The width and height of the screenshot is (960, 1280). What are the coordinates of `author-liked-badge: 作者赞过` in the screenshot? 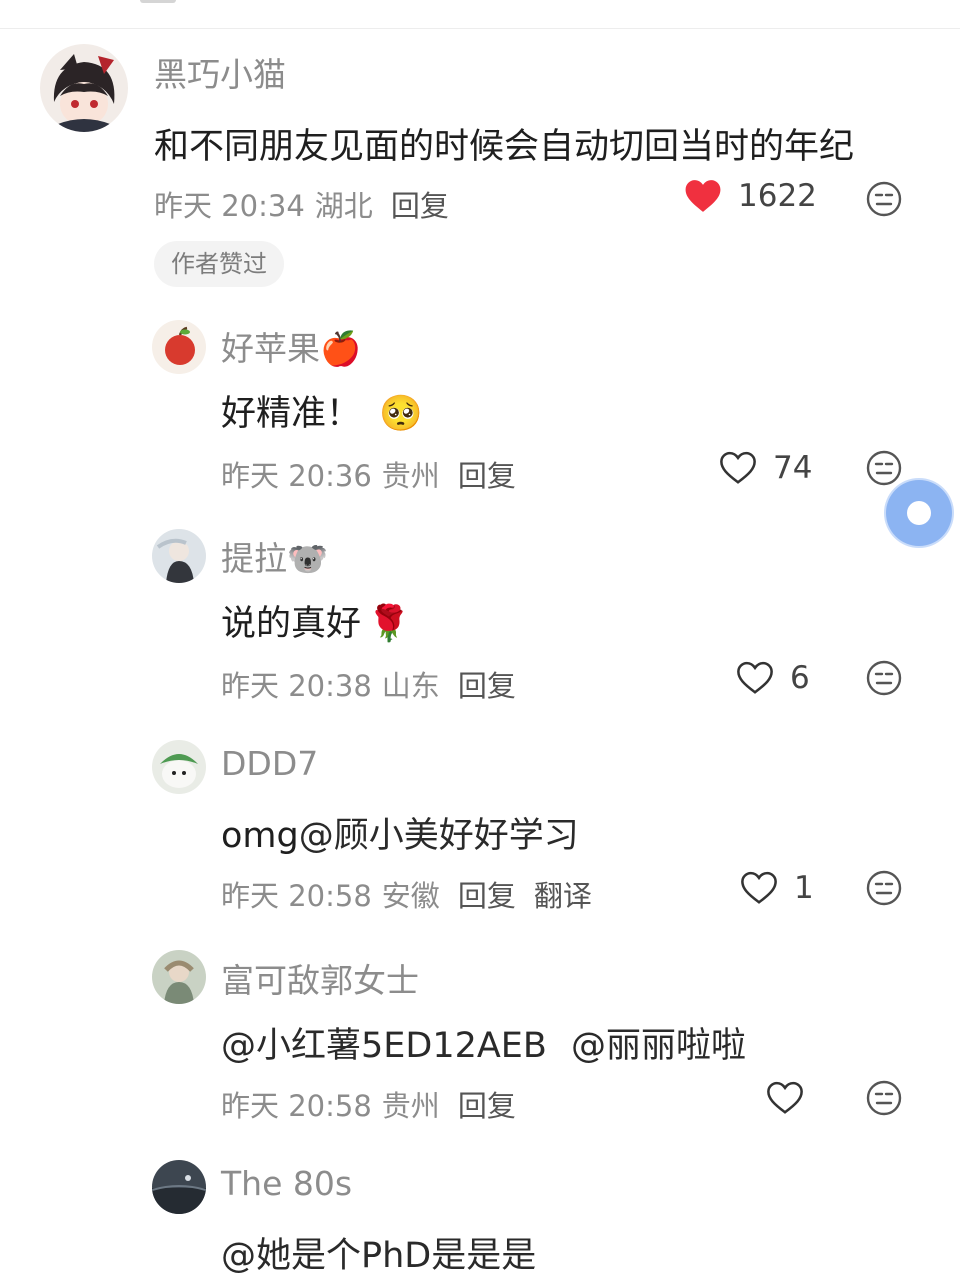 It's located at (219, 264).